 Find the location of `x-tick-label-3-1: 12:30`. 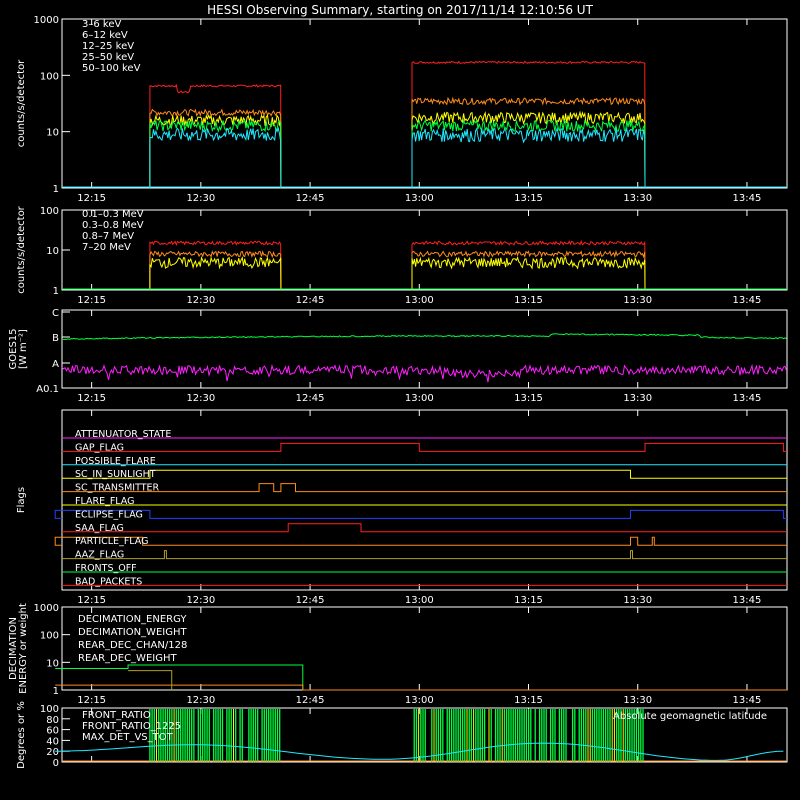

x-tick-label-3-1: 12:30 is located at coordinates (200, 600).